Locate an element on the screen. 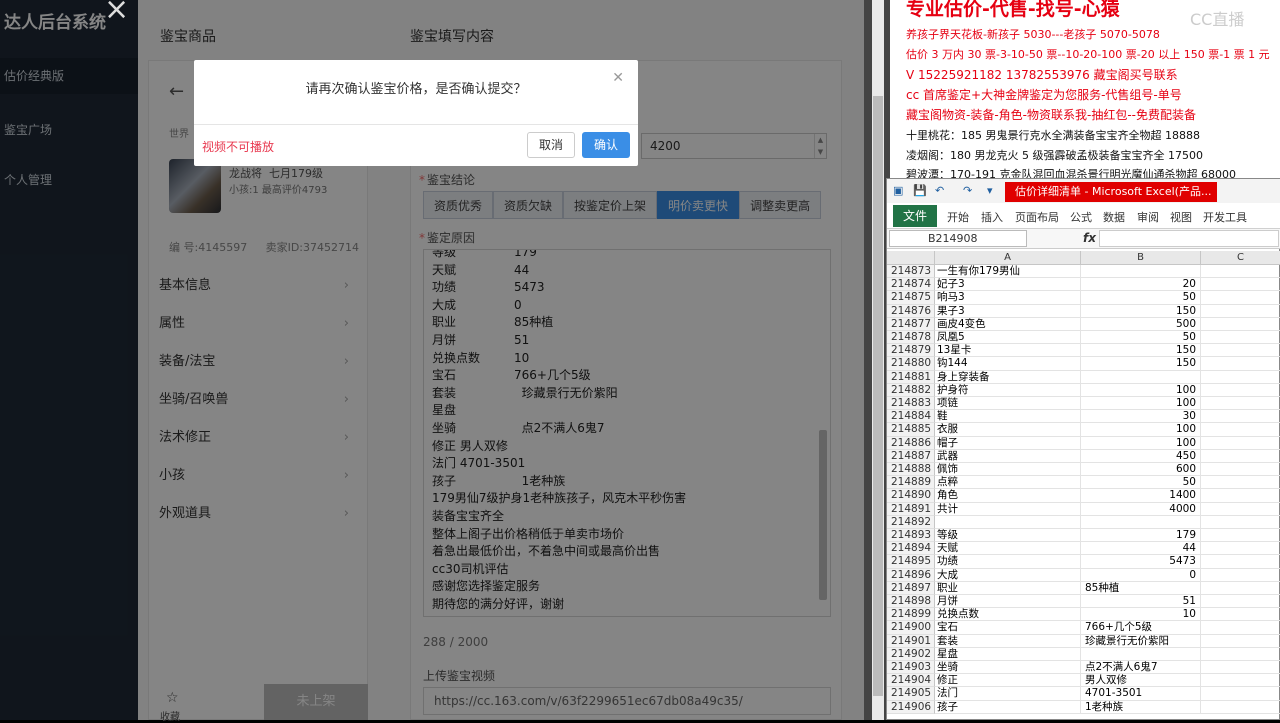 Image resolution: width=1280 pixels, height=723 pixels. chevron-down-icon: ▾ is located at coordinates (990, 190).